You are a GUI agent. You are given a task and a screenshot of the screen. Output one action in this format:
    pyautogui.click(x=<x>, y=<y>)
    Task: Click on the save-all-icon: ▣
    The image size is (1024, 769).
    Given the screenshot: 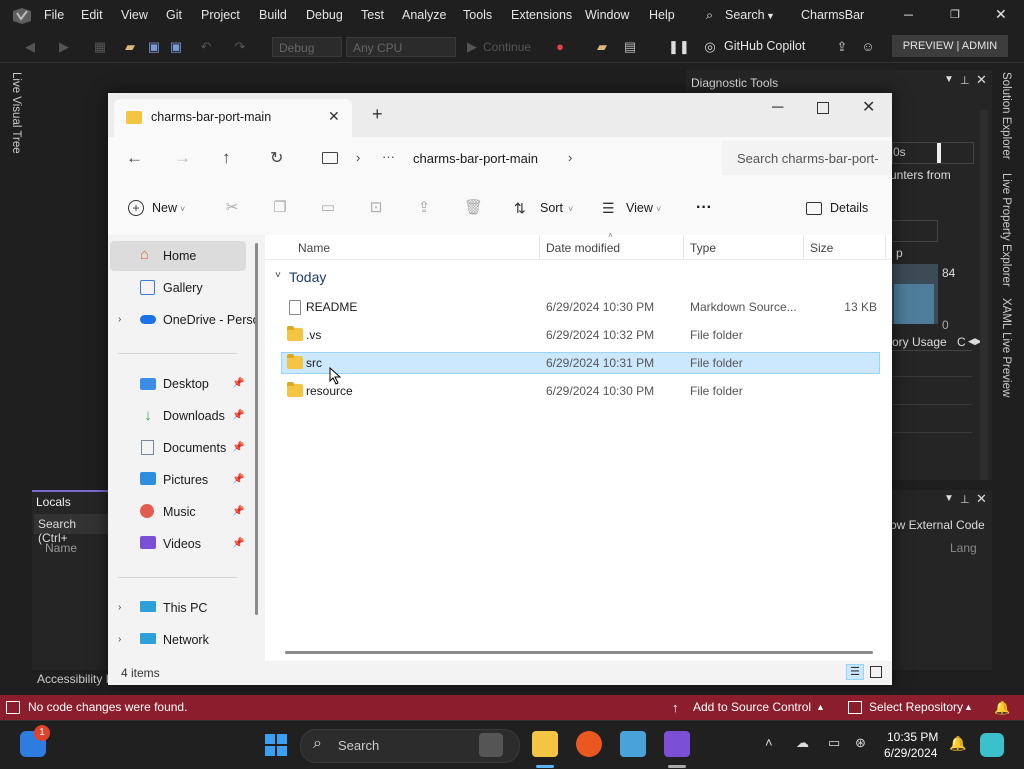 What is the action you would take?
    pyautogui.click(x=176, y=47)
    